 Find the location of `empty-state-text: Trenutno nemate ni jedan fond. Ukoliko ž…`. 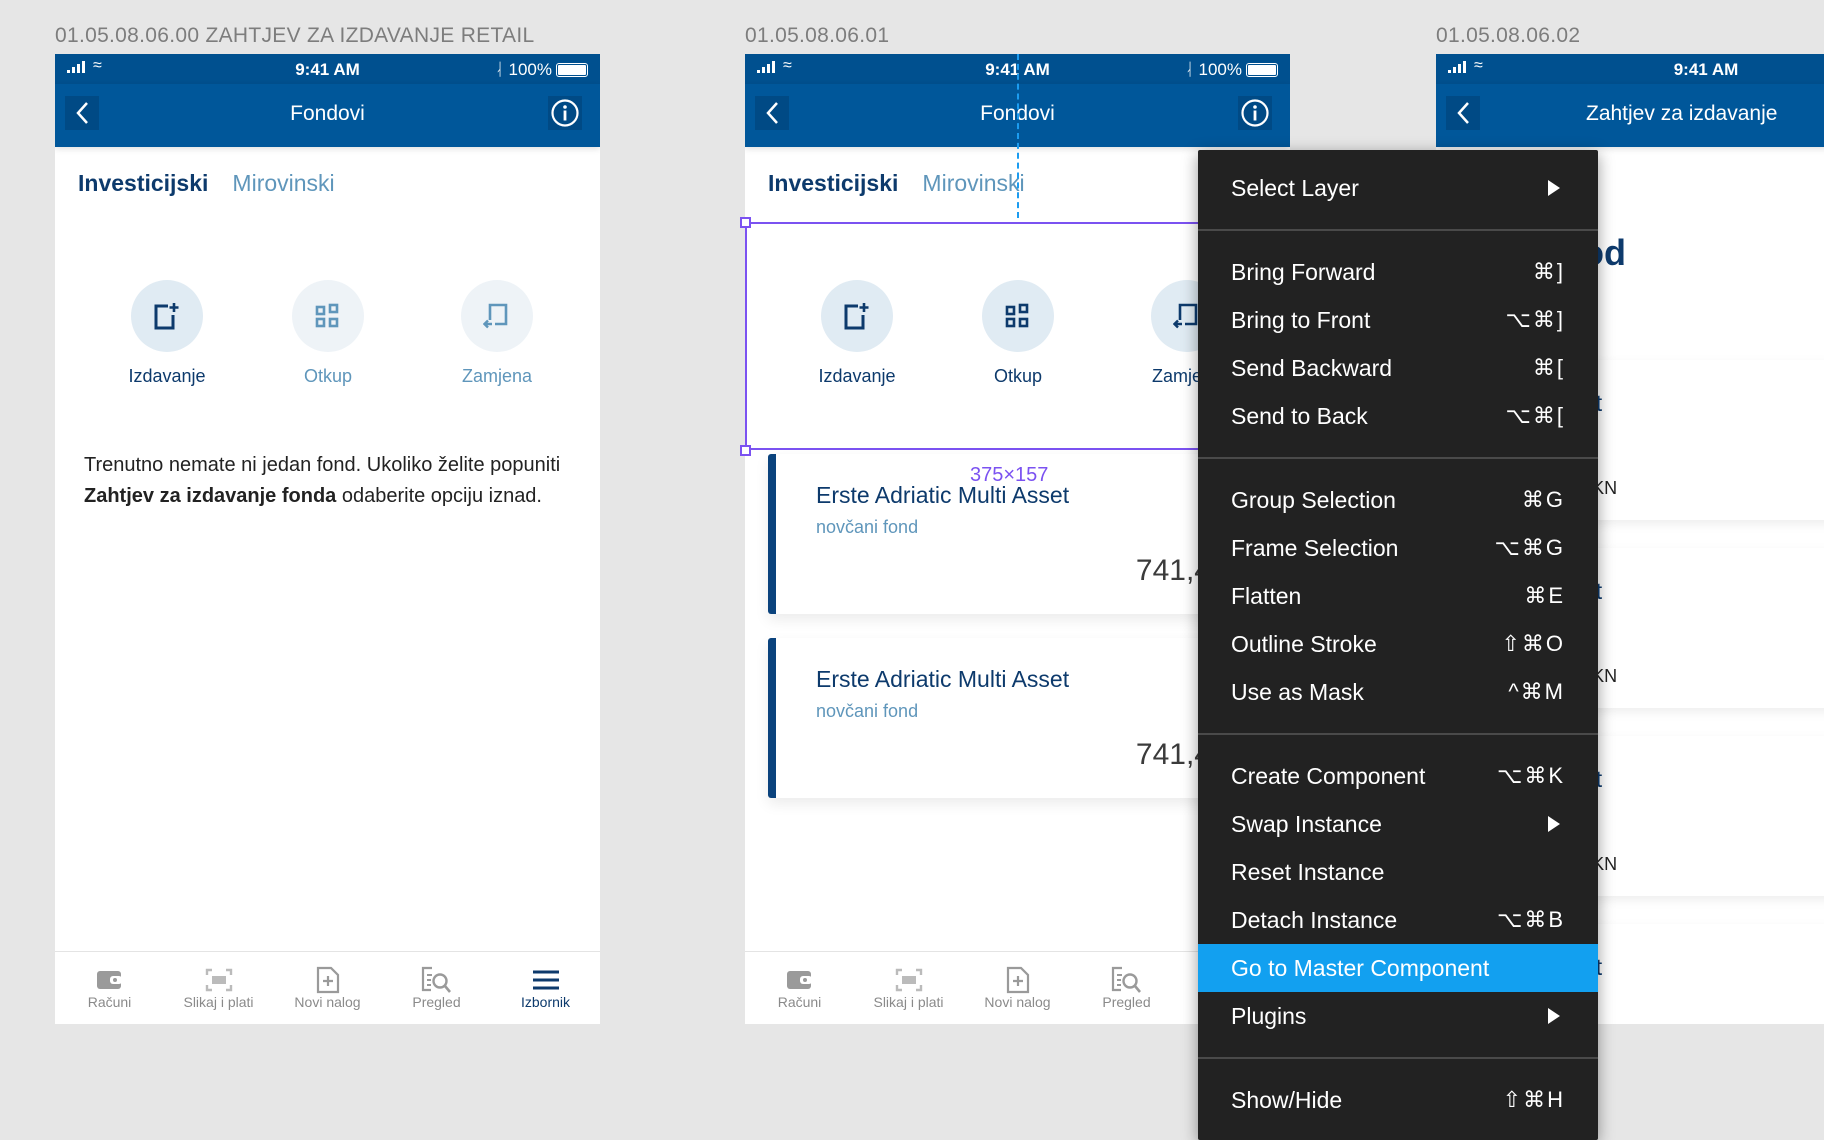

empty-state-text: Trenutno nemate ni jedan fond. Ukoliko ž… is located at coordinates (322, 465).